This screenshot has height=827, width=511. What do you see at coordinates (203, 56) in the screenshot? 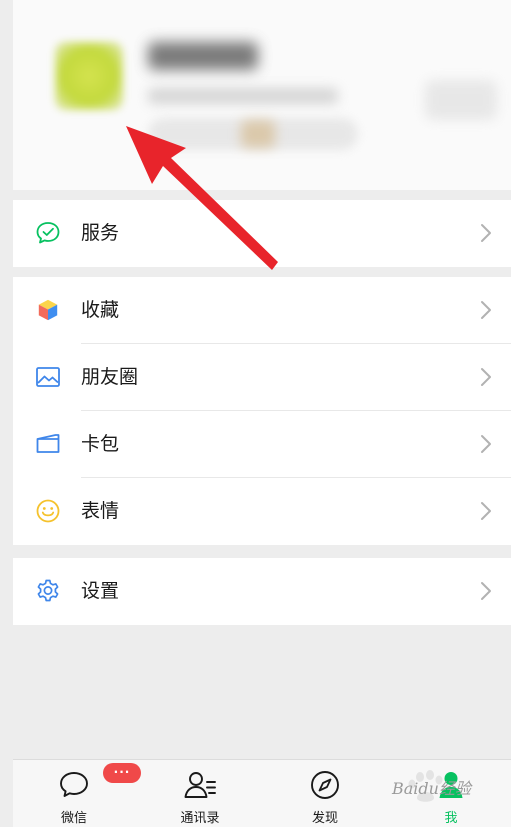
I see `nickname-blurred` at bounding box center [203, 56].